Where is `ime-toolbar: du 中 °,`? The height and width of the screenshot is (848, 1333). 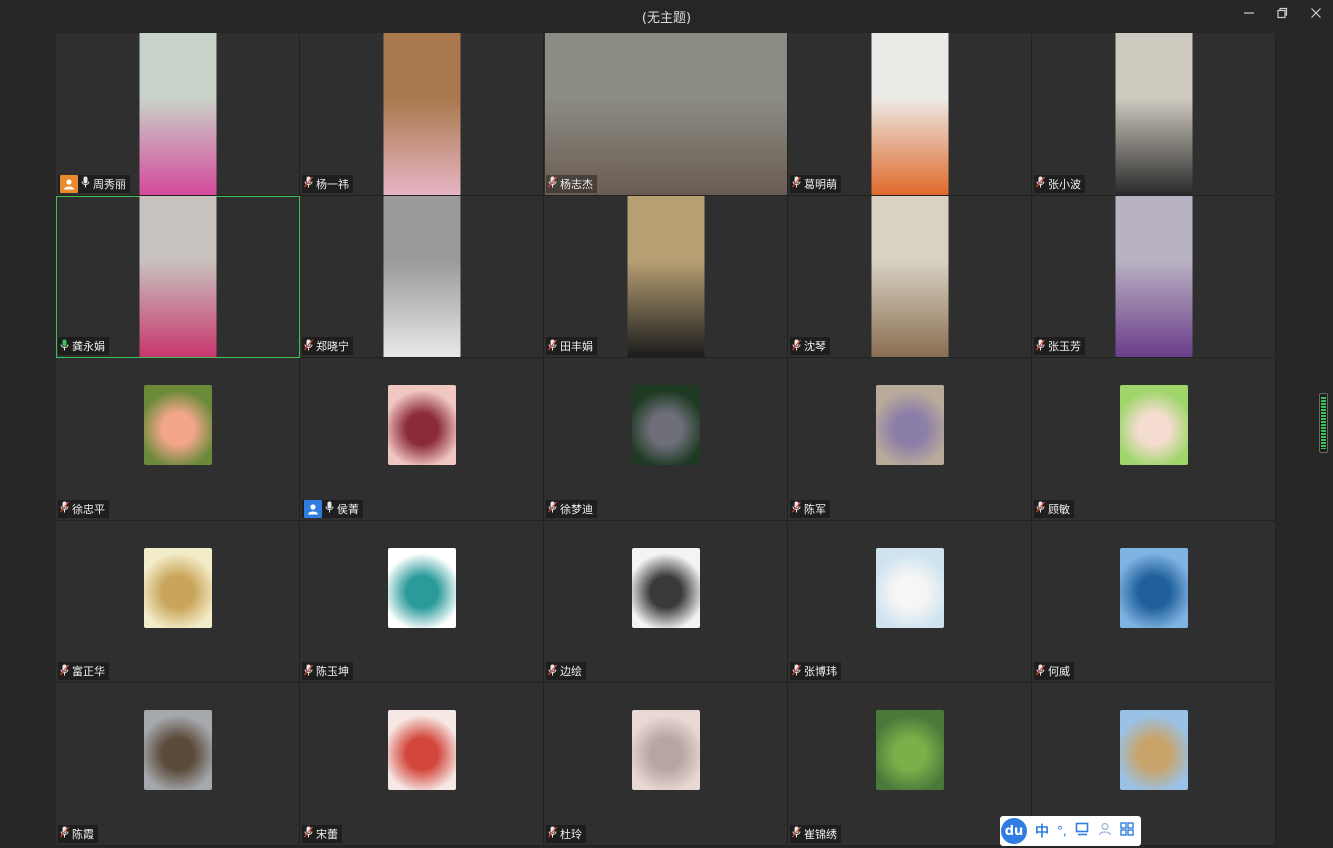
ime-toolbar: du 中 °, is located at coordinates (1070, 831).